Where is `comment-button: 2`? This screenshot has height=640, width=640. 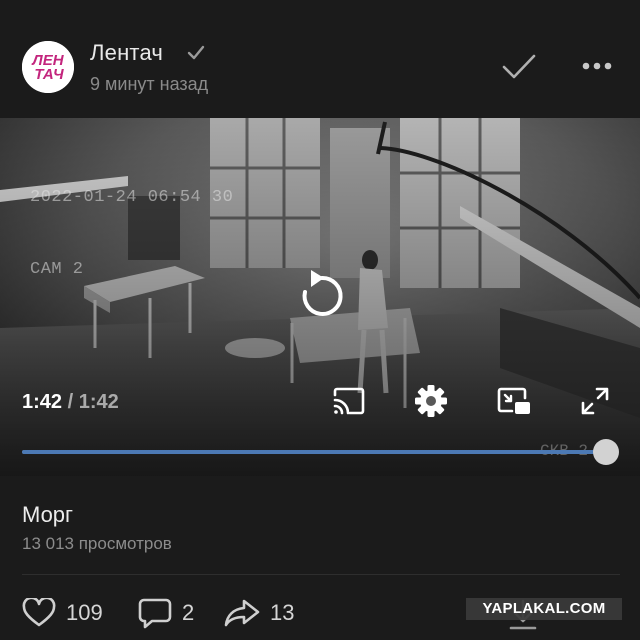
comment-button: 2 is located at coordinates (166, 613).